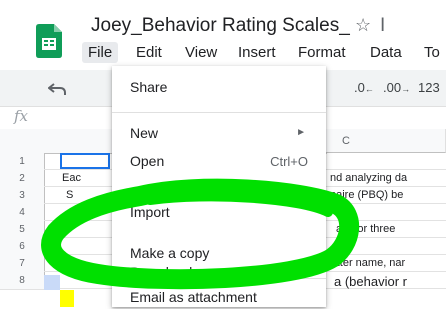 The height and width of the screenshot is (309, 446). Describe the element at coordinates (301, 132) in the screenshot. I see `submenu-arrow-icon: ►` at that location.